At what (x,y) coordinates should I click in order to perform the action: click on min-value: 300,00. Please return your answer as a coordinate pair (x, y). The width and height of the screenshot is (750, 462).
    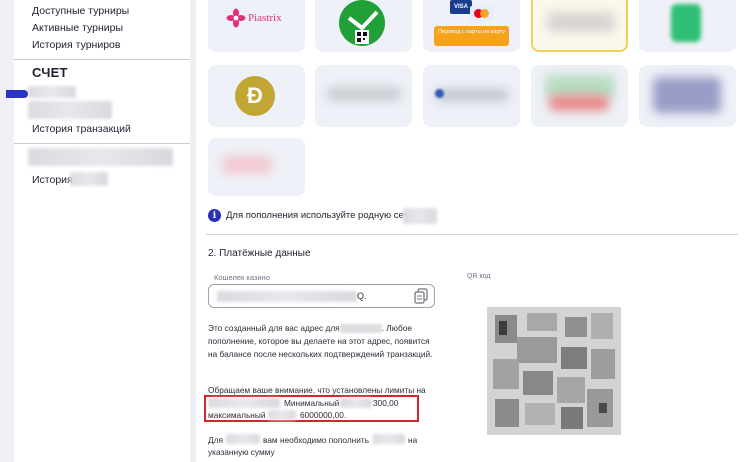
    Looking at the image, I should click on (386, 403).